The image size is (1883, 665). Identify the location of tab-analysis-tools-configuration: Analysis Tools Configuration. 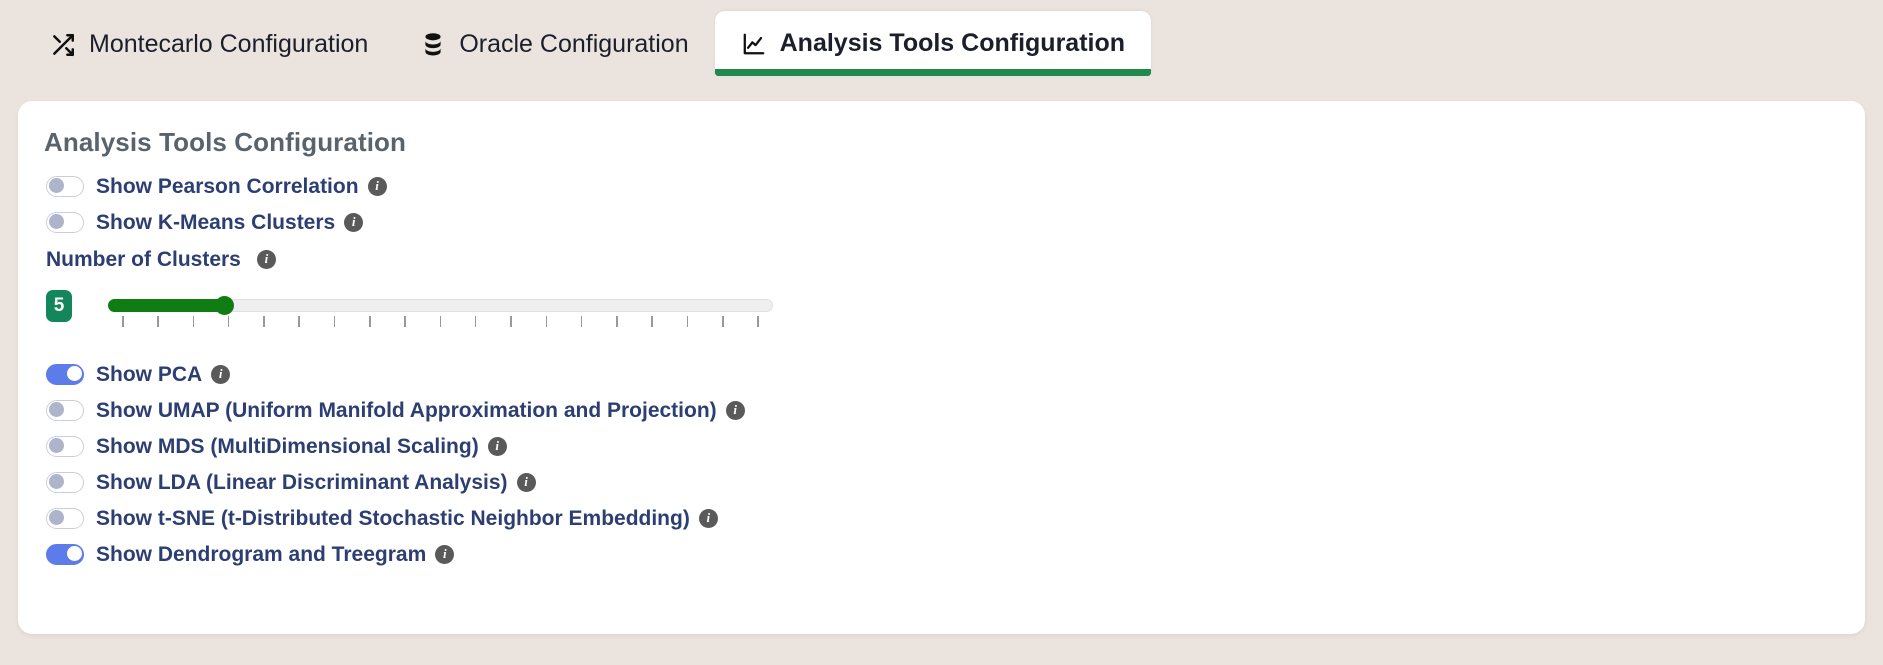
(933, 43).